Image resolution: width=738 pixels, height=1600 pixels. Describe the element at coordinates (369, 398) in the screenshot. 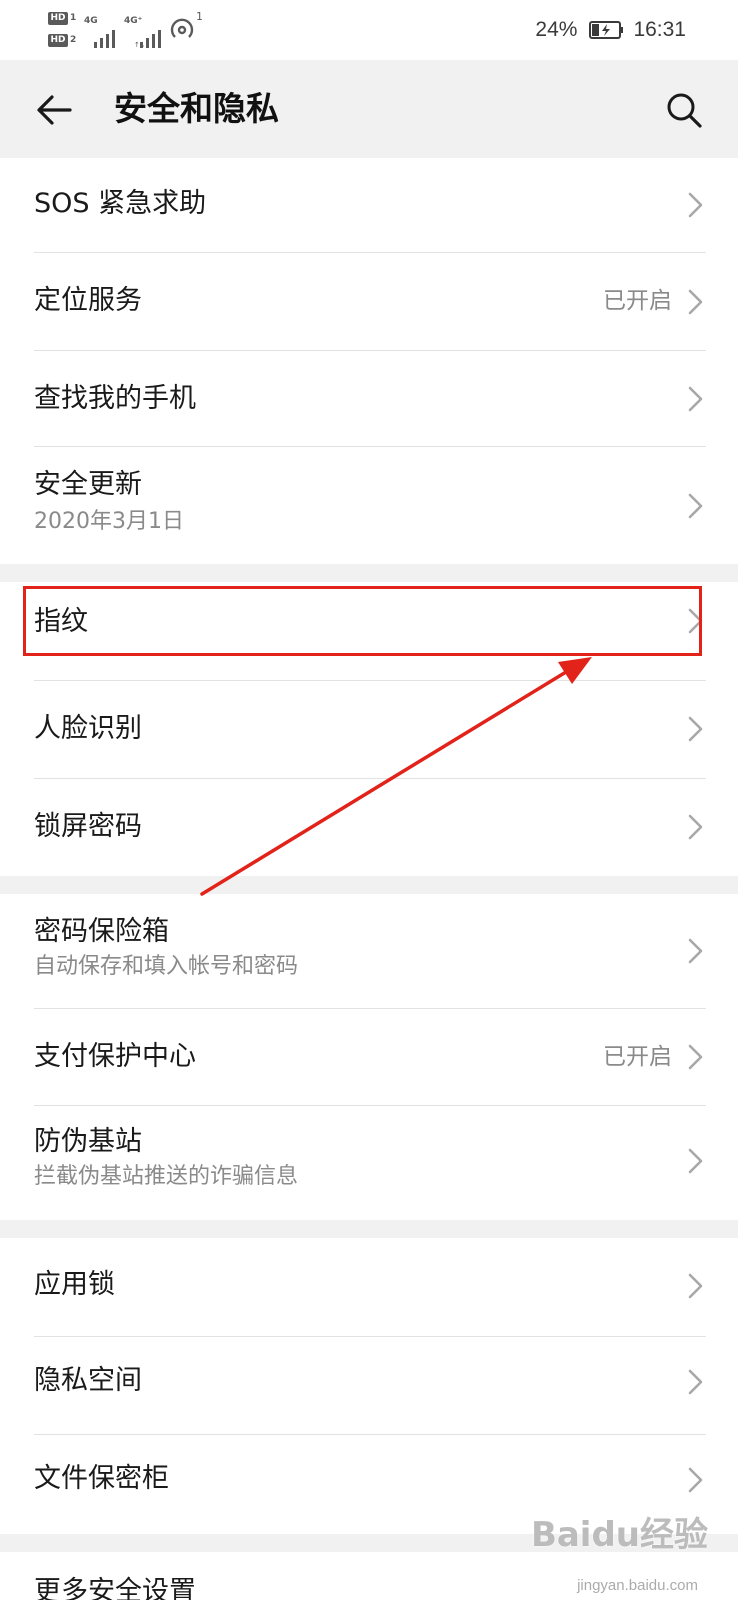

I see `setting-row-find-phone: 查找我的手机` at that location.